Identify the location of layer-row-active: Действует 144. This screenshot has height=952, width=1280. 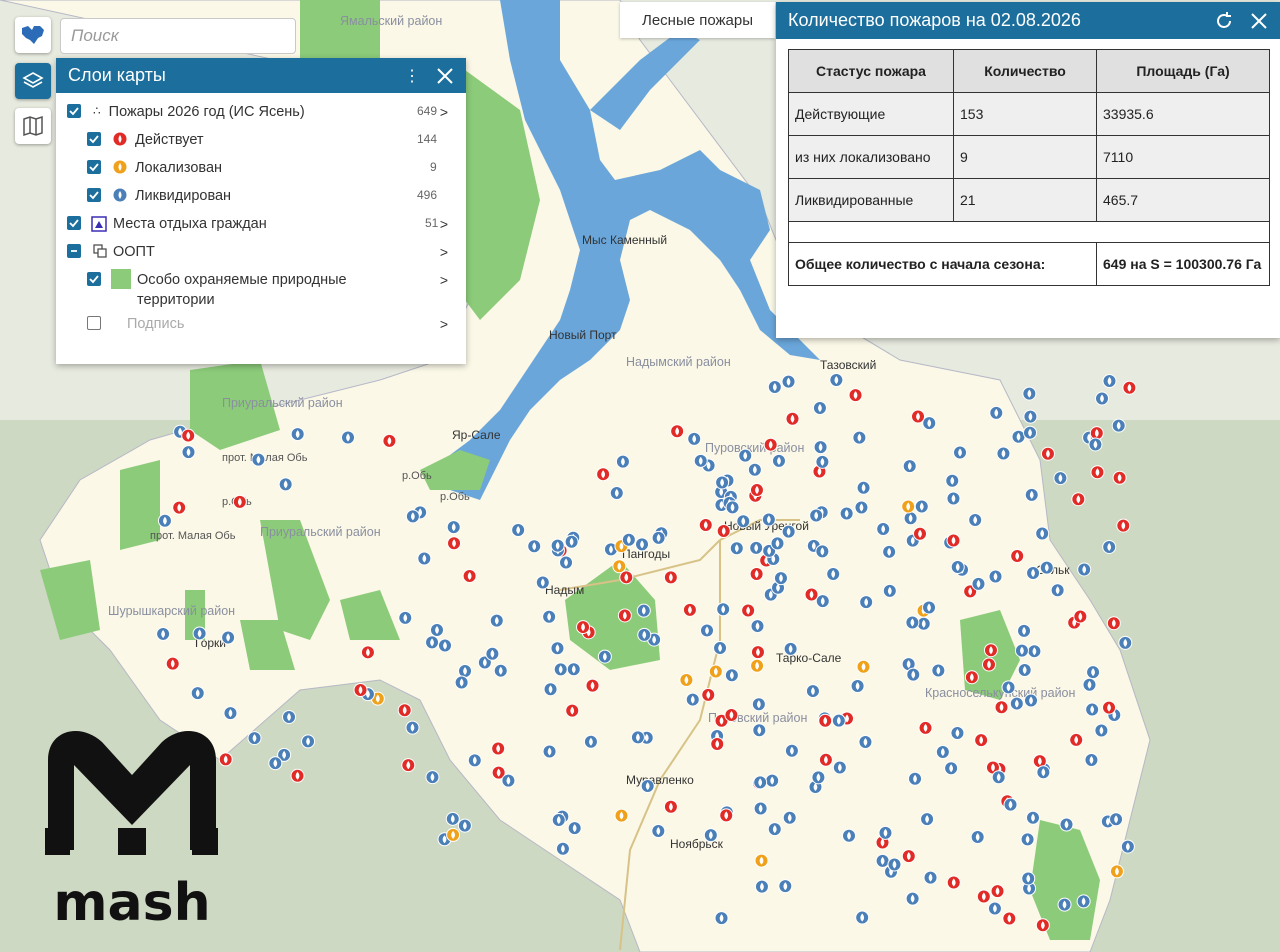
(276, 141).